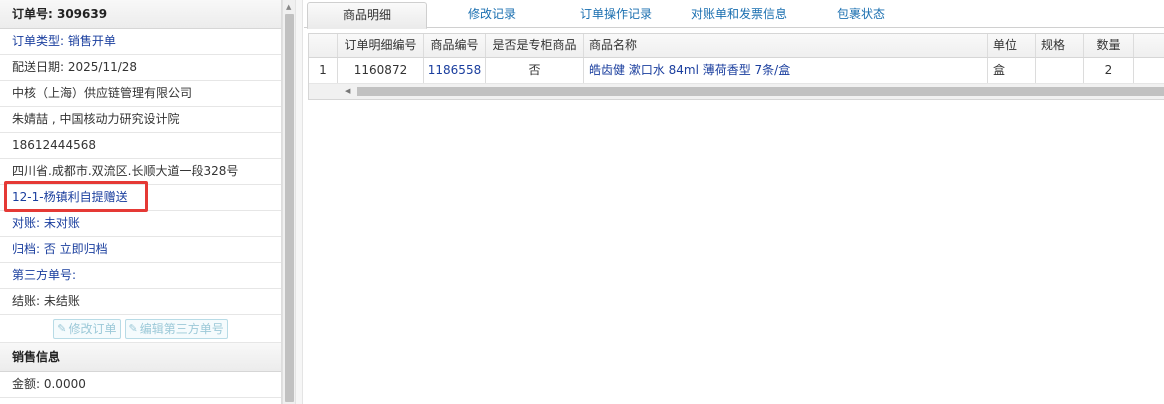 The width and height of the screenshot is (1164, 404). What do you see at coordinates (367, 15) in the screenshot?
I see `tab-product-details: 商品明细` at bounding box center [367, 15].